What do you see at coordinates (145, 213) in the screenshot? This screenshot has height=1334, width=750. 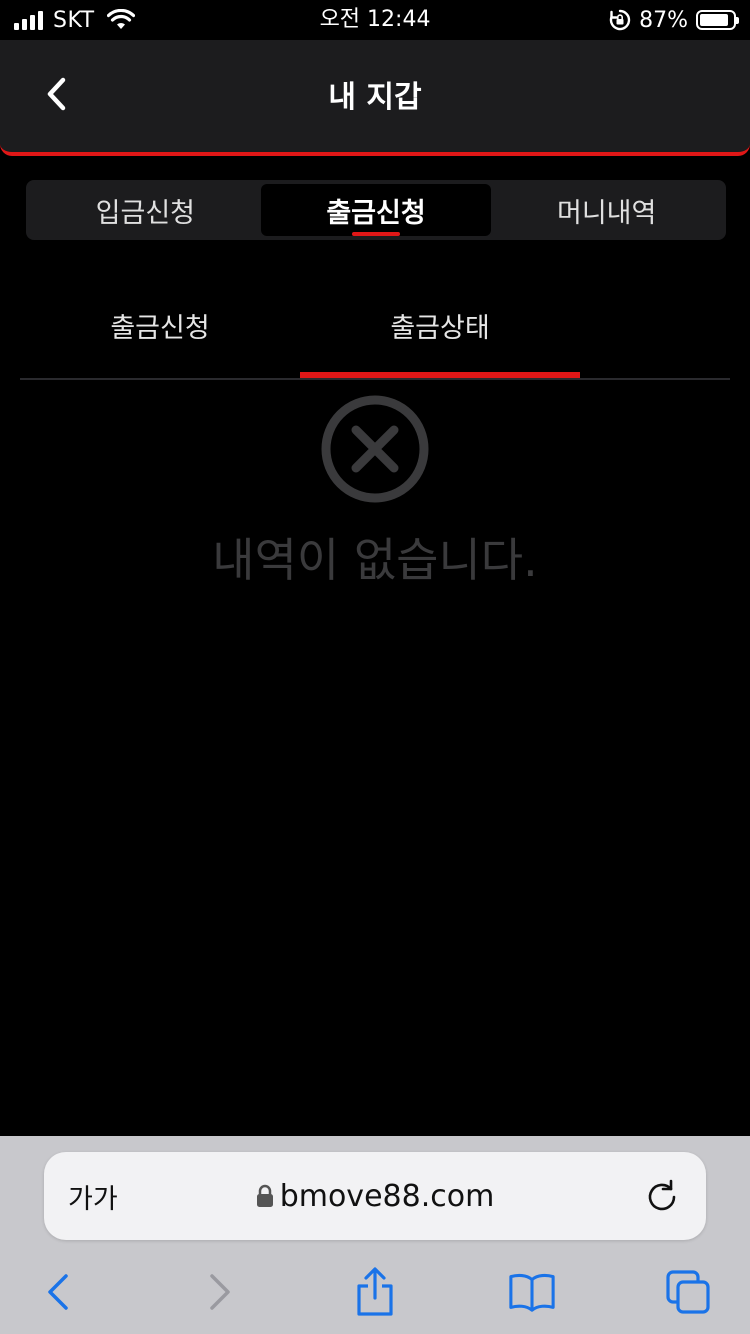 I see `tab-label: 입금신청` at bounding box center [145, 213].